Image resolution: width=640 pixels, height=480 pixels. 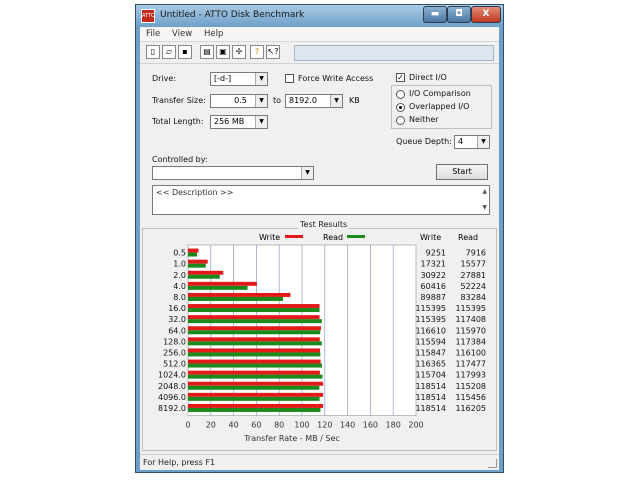 What do you see at coordinates (473, 286) in the screenshot?
I see `read-value: 52224` at bounding box center [473, 286].